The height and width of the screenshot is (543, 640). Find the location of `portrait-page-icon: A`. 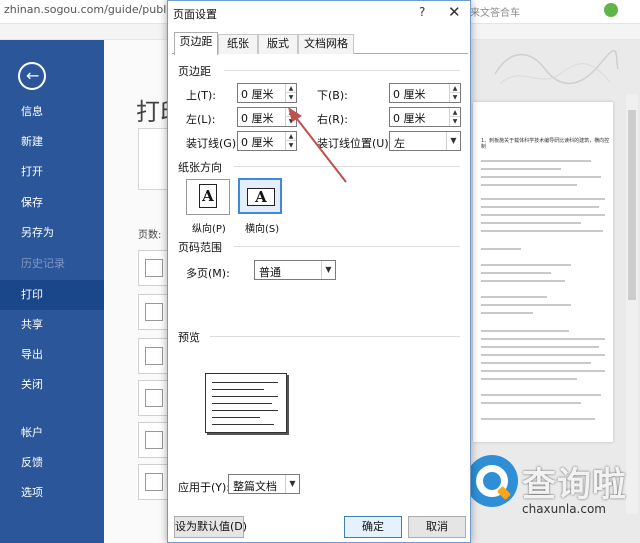

portrait-page-icon: A is located at coordinates (208, 196).